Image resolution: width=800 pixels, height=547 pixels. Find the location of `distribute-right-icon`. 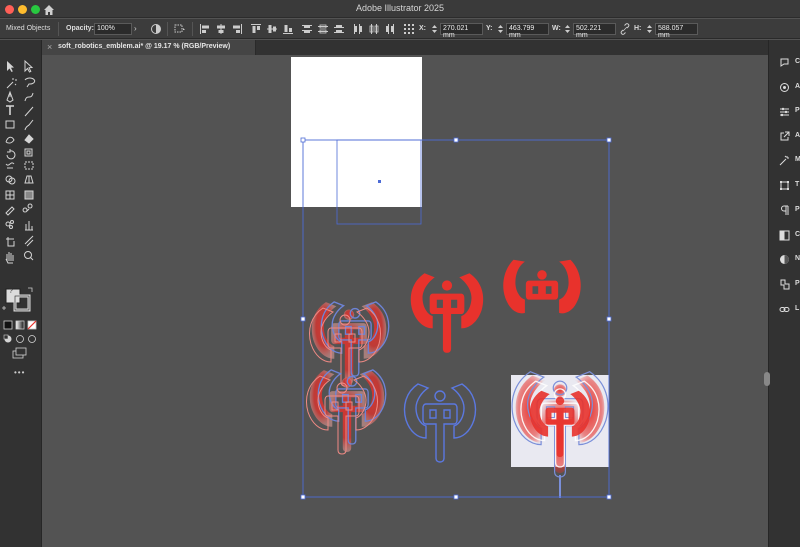

distribute-right-icon is located at coordinates (390, 29).